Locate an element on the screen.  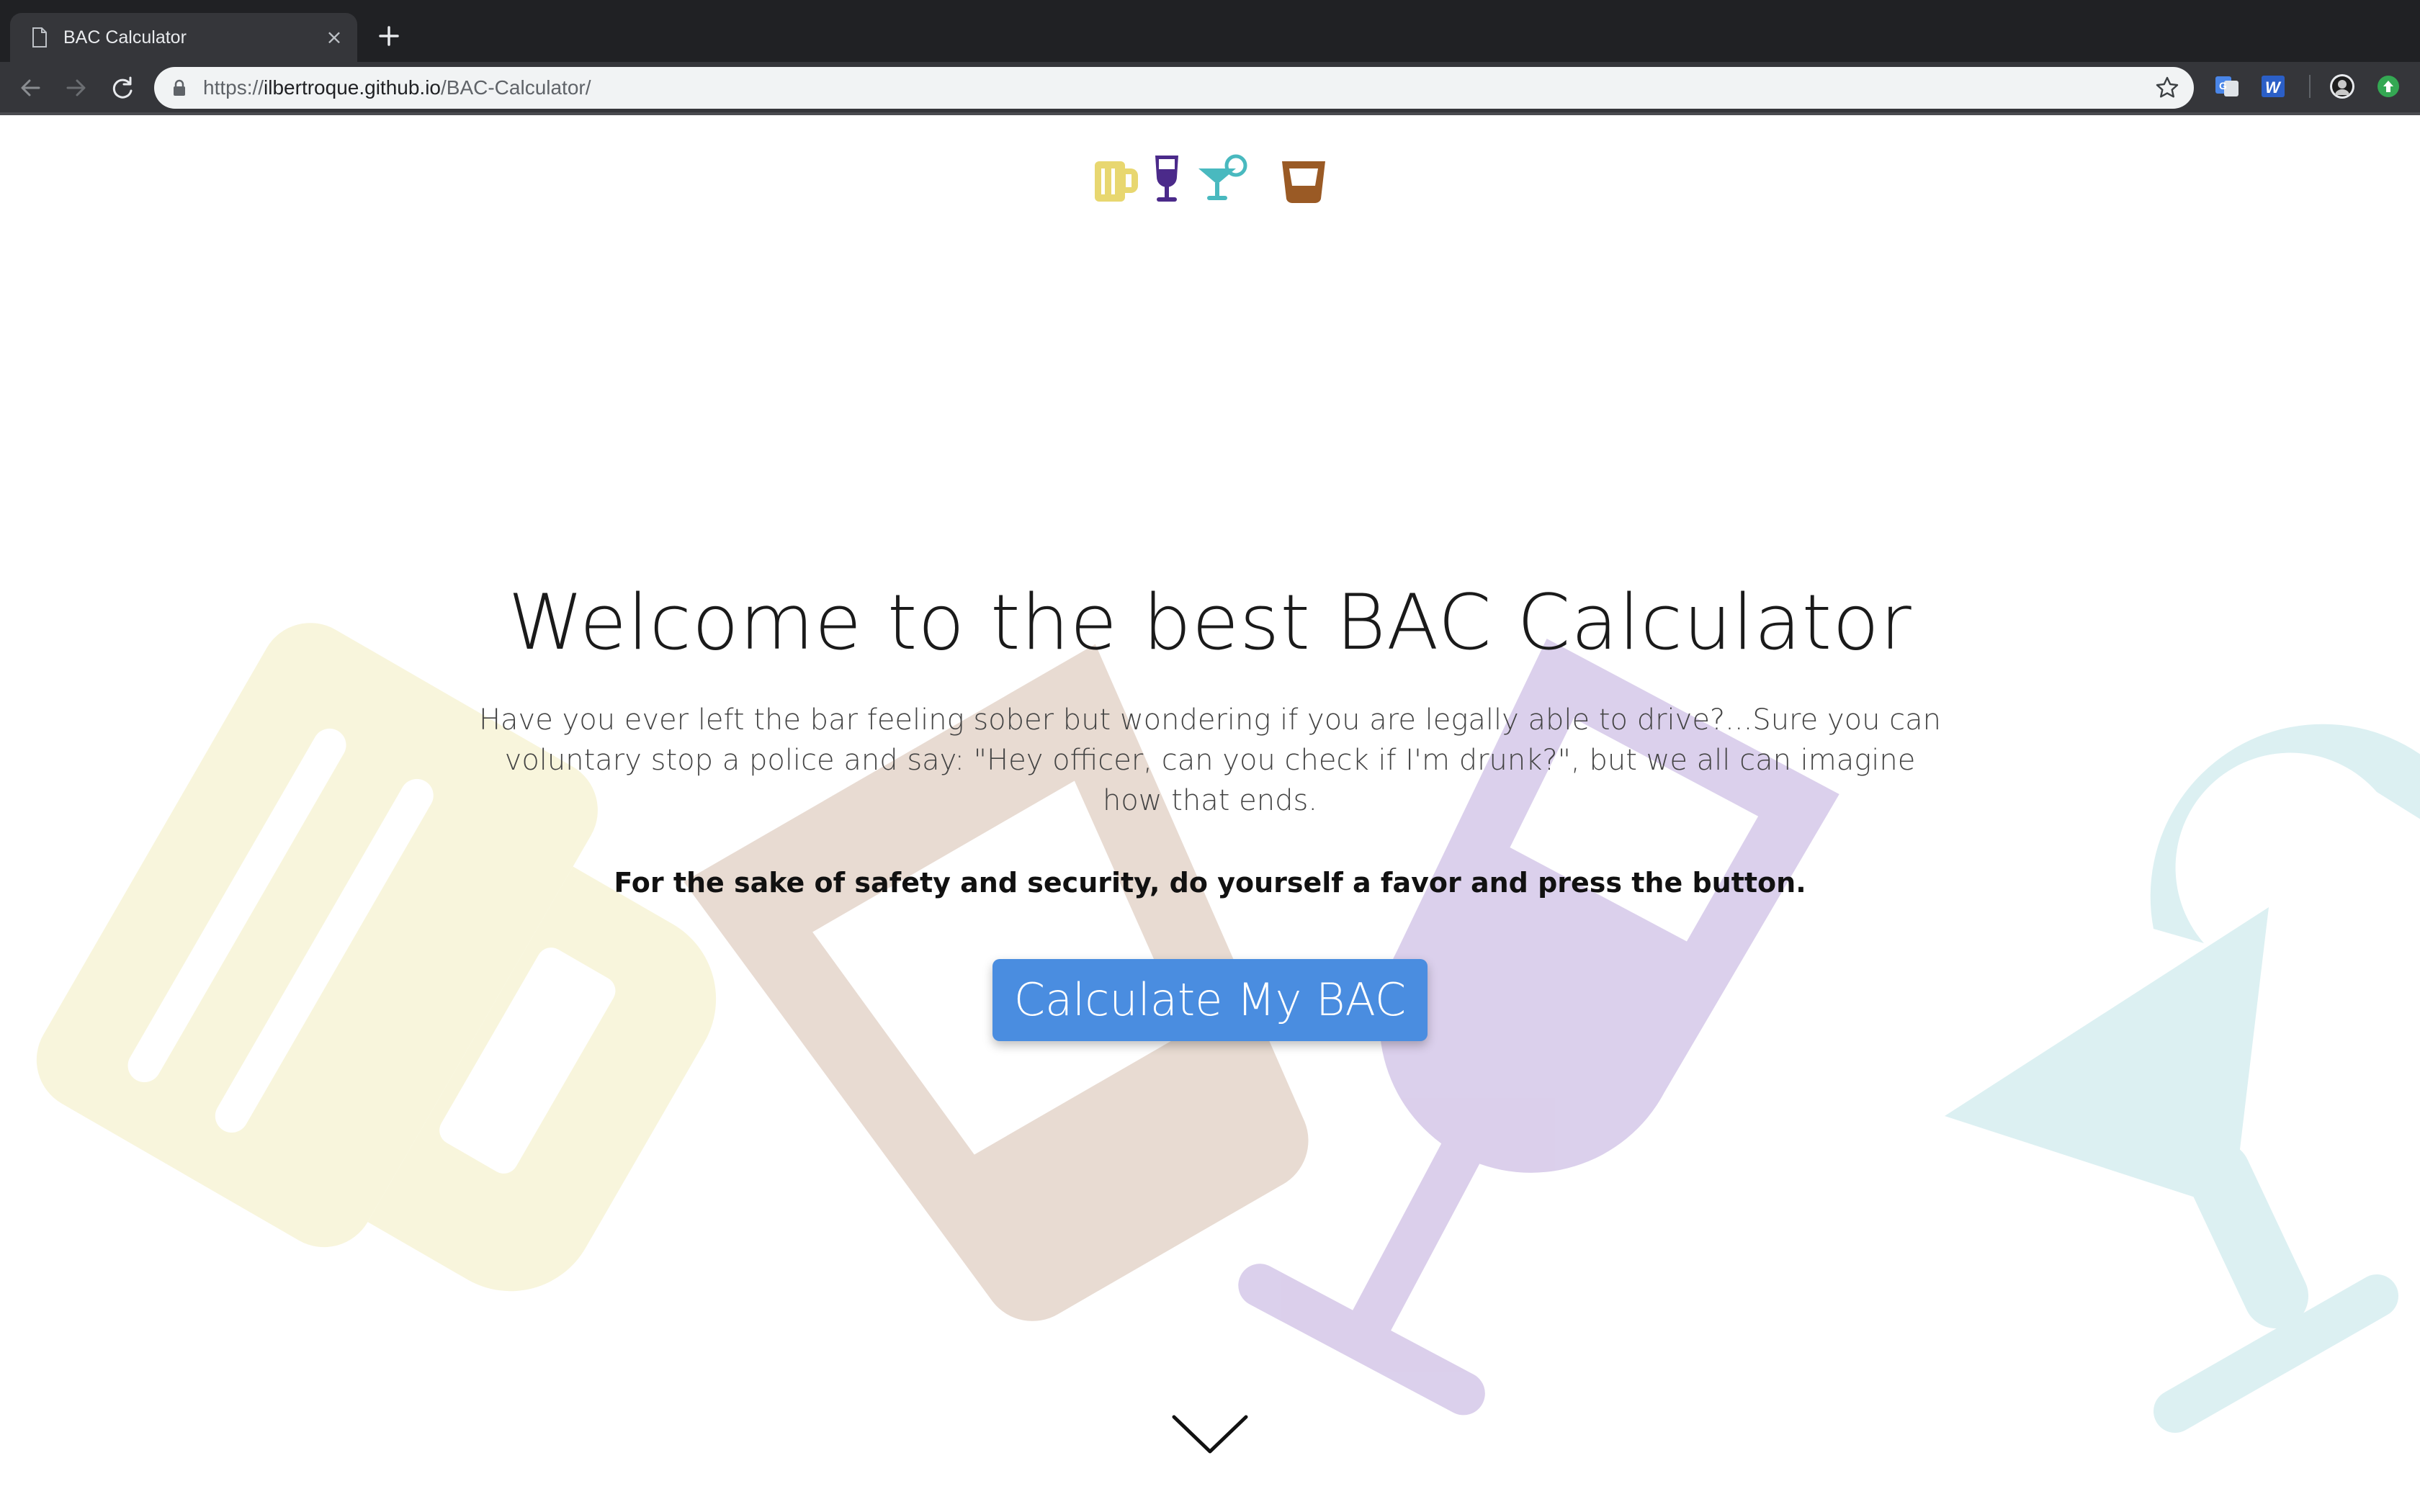
header-icons is located at coordinates (1210, 179).